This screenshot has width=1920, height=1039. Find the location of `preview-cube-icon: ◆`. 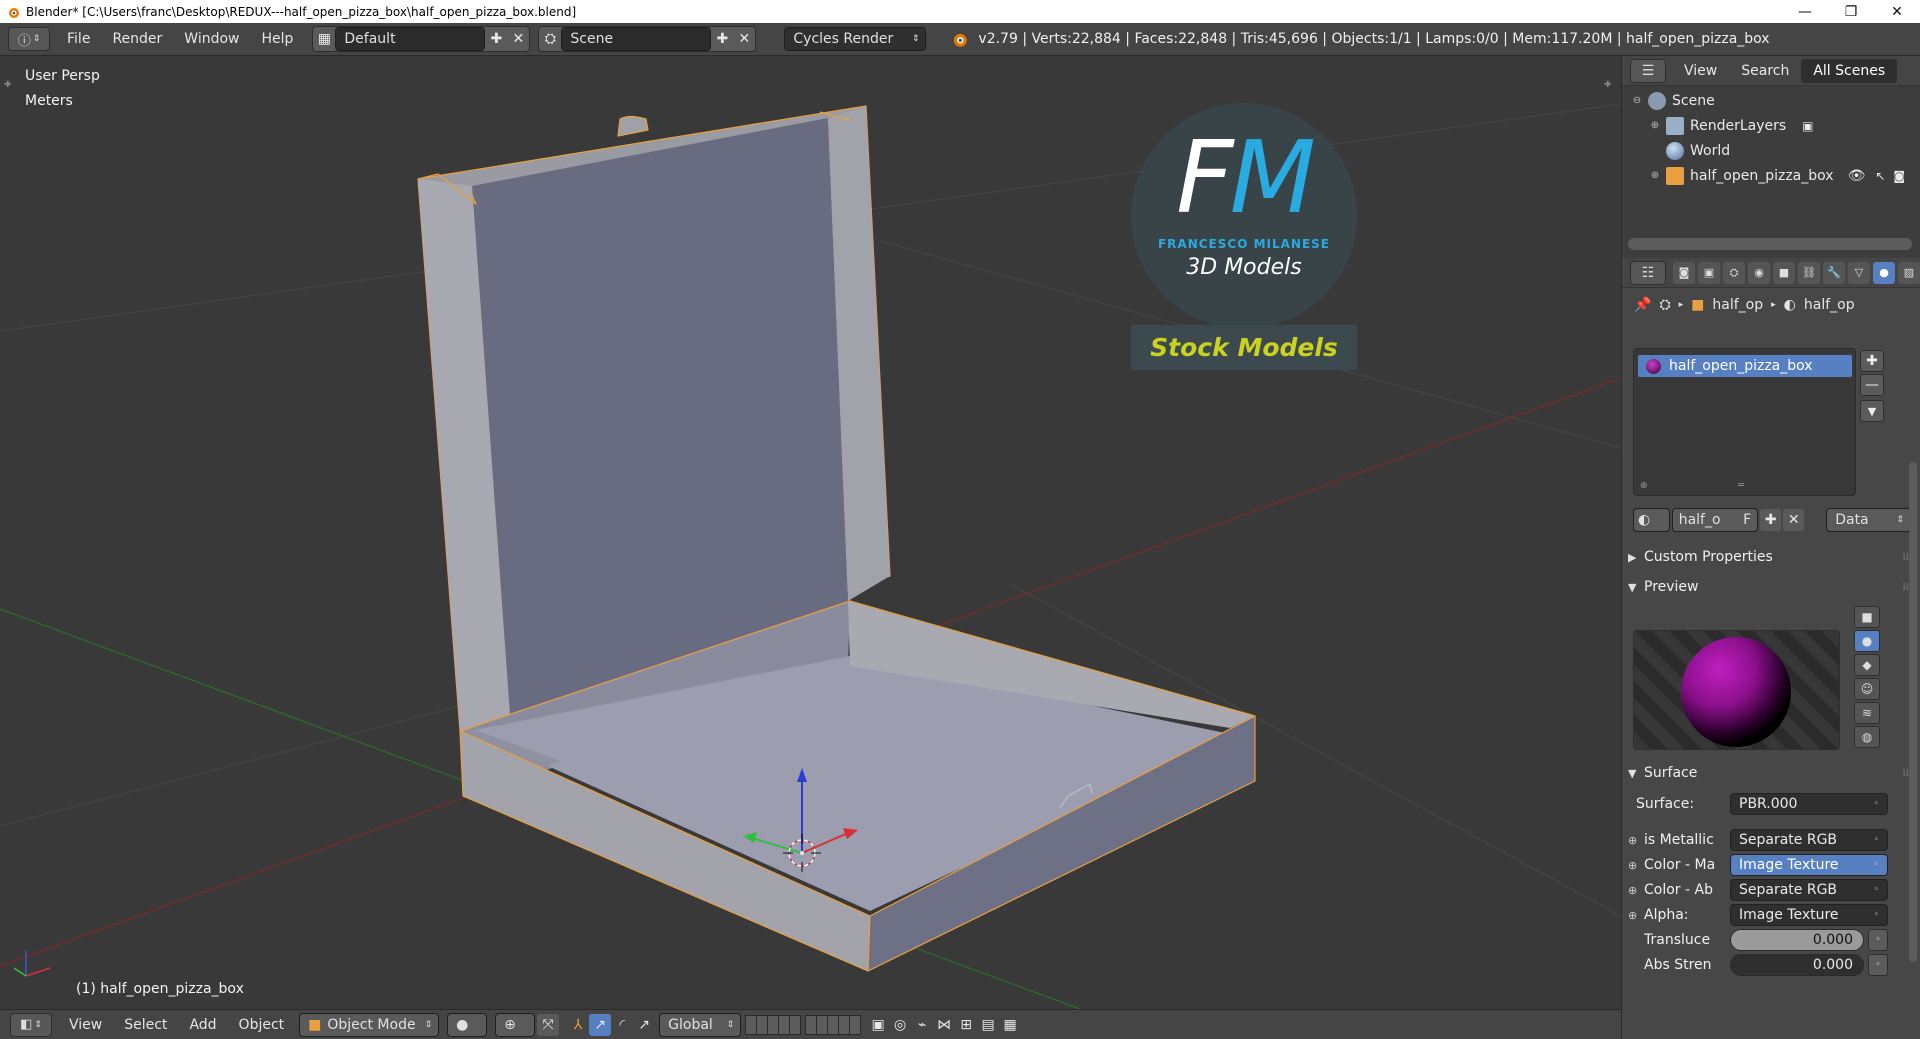

preview-cube-icon: ◆ is located at coordinates (1867, 665).